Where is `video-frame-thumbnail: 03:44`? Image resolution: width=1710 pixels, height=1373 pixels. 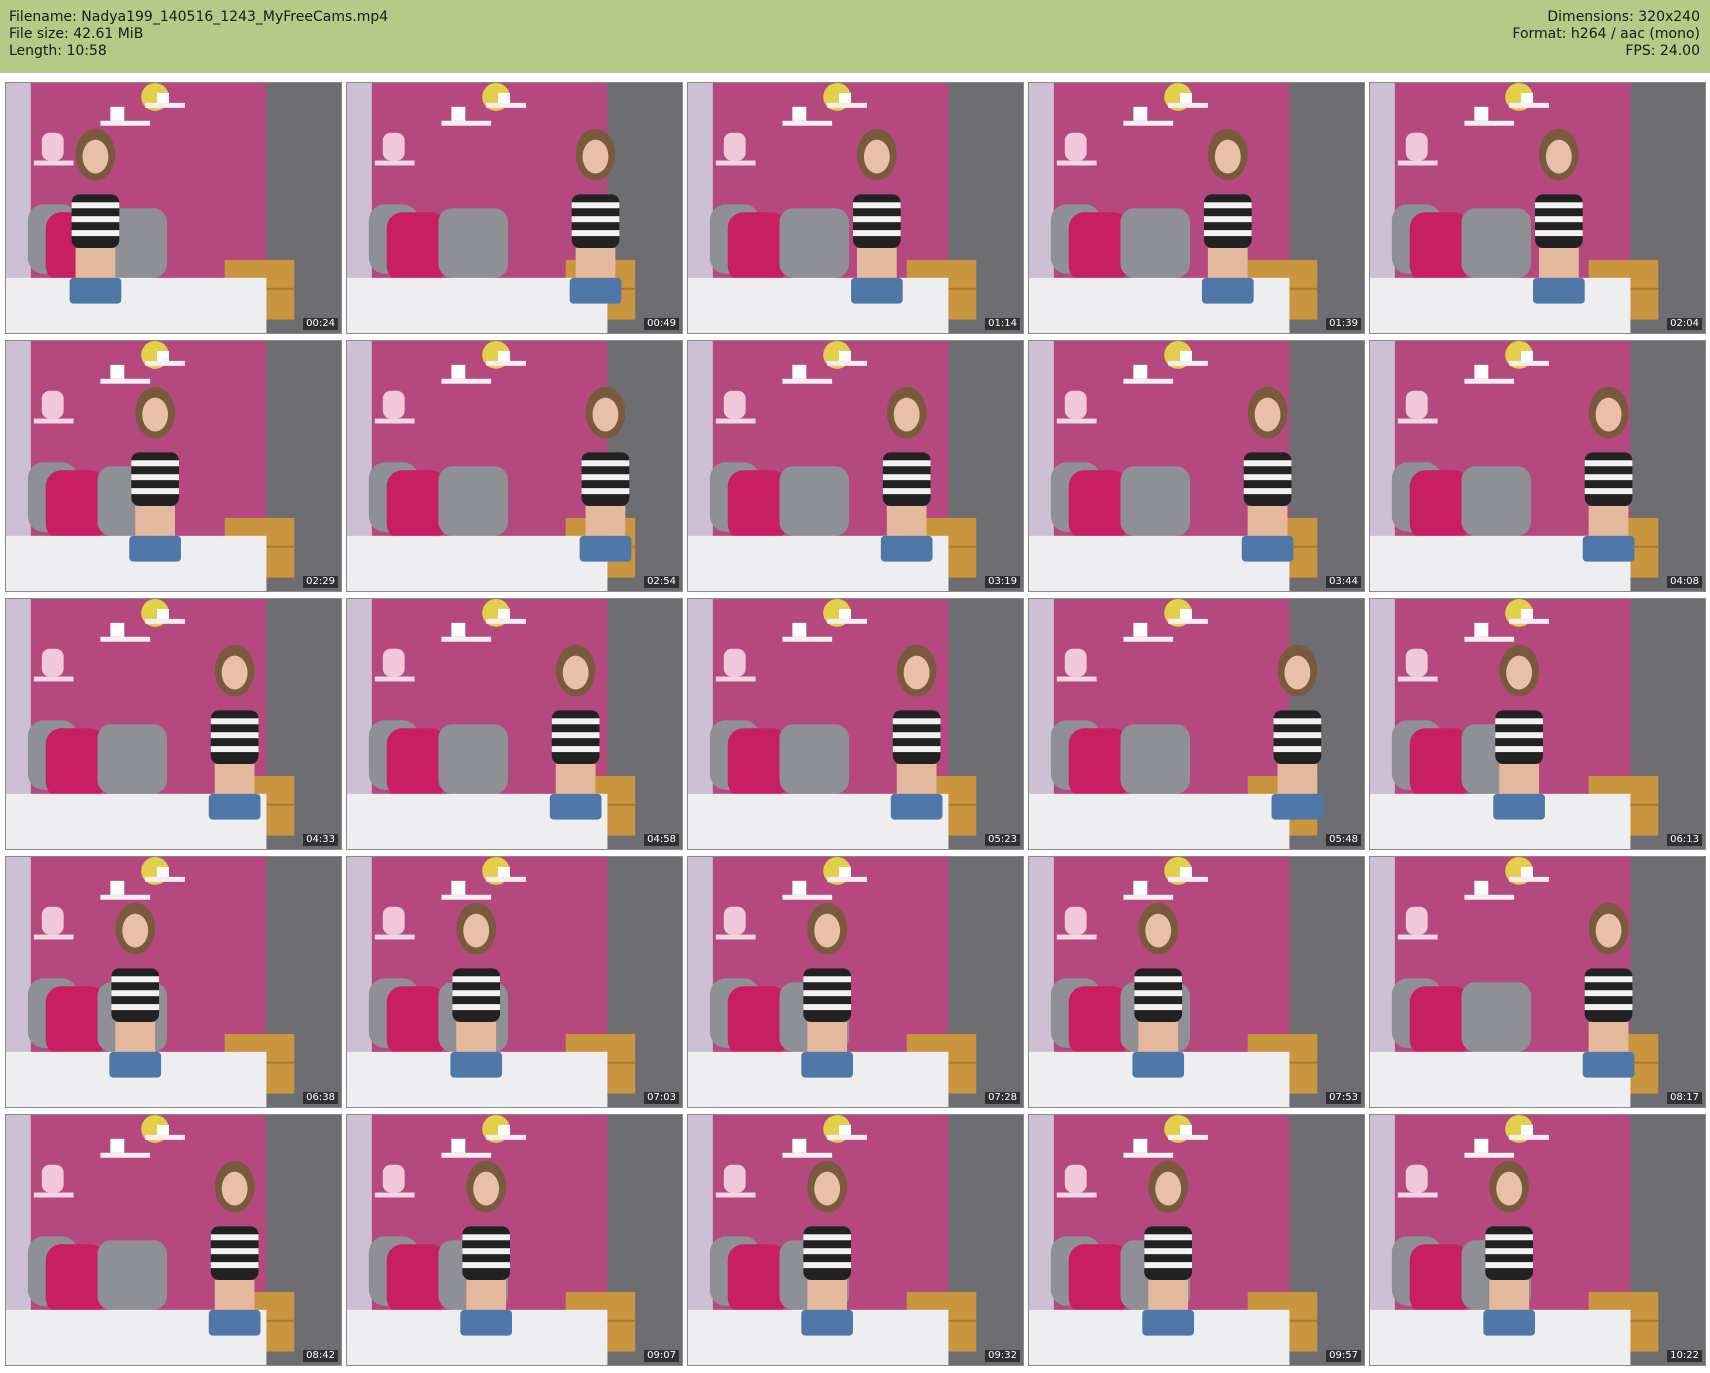
video-frame-thumbnail: 03:44 is located at coordinates (1196, 466).